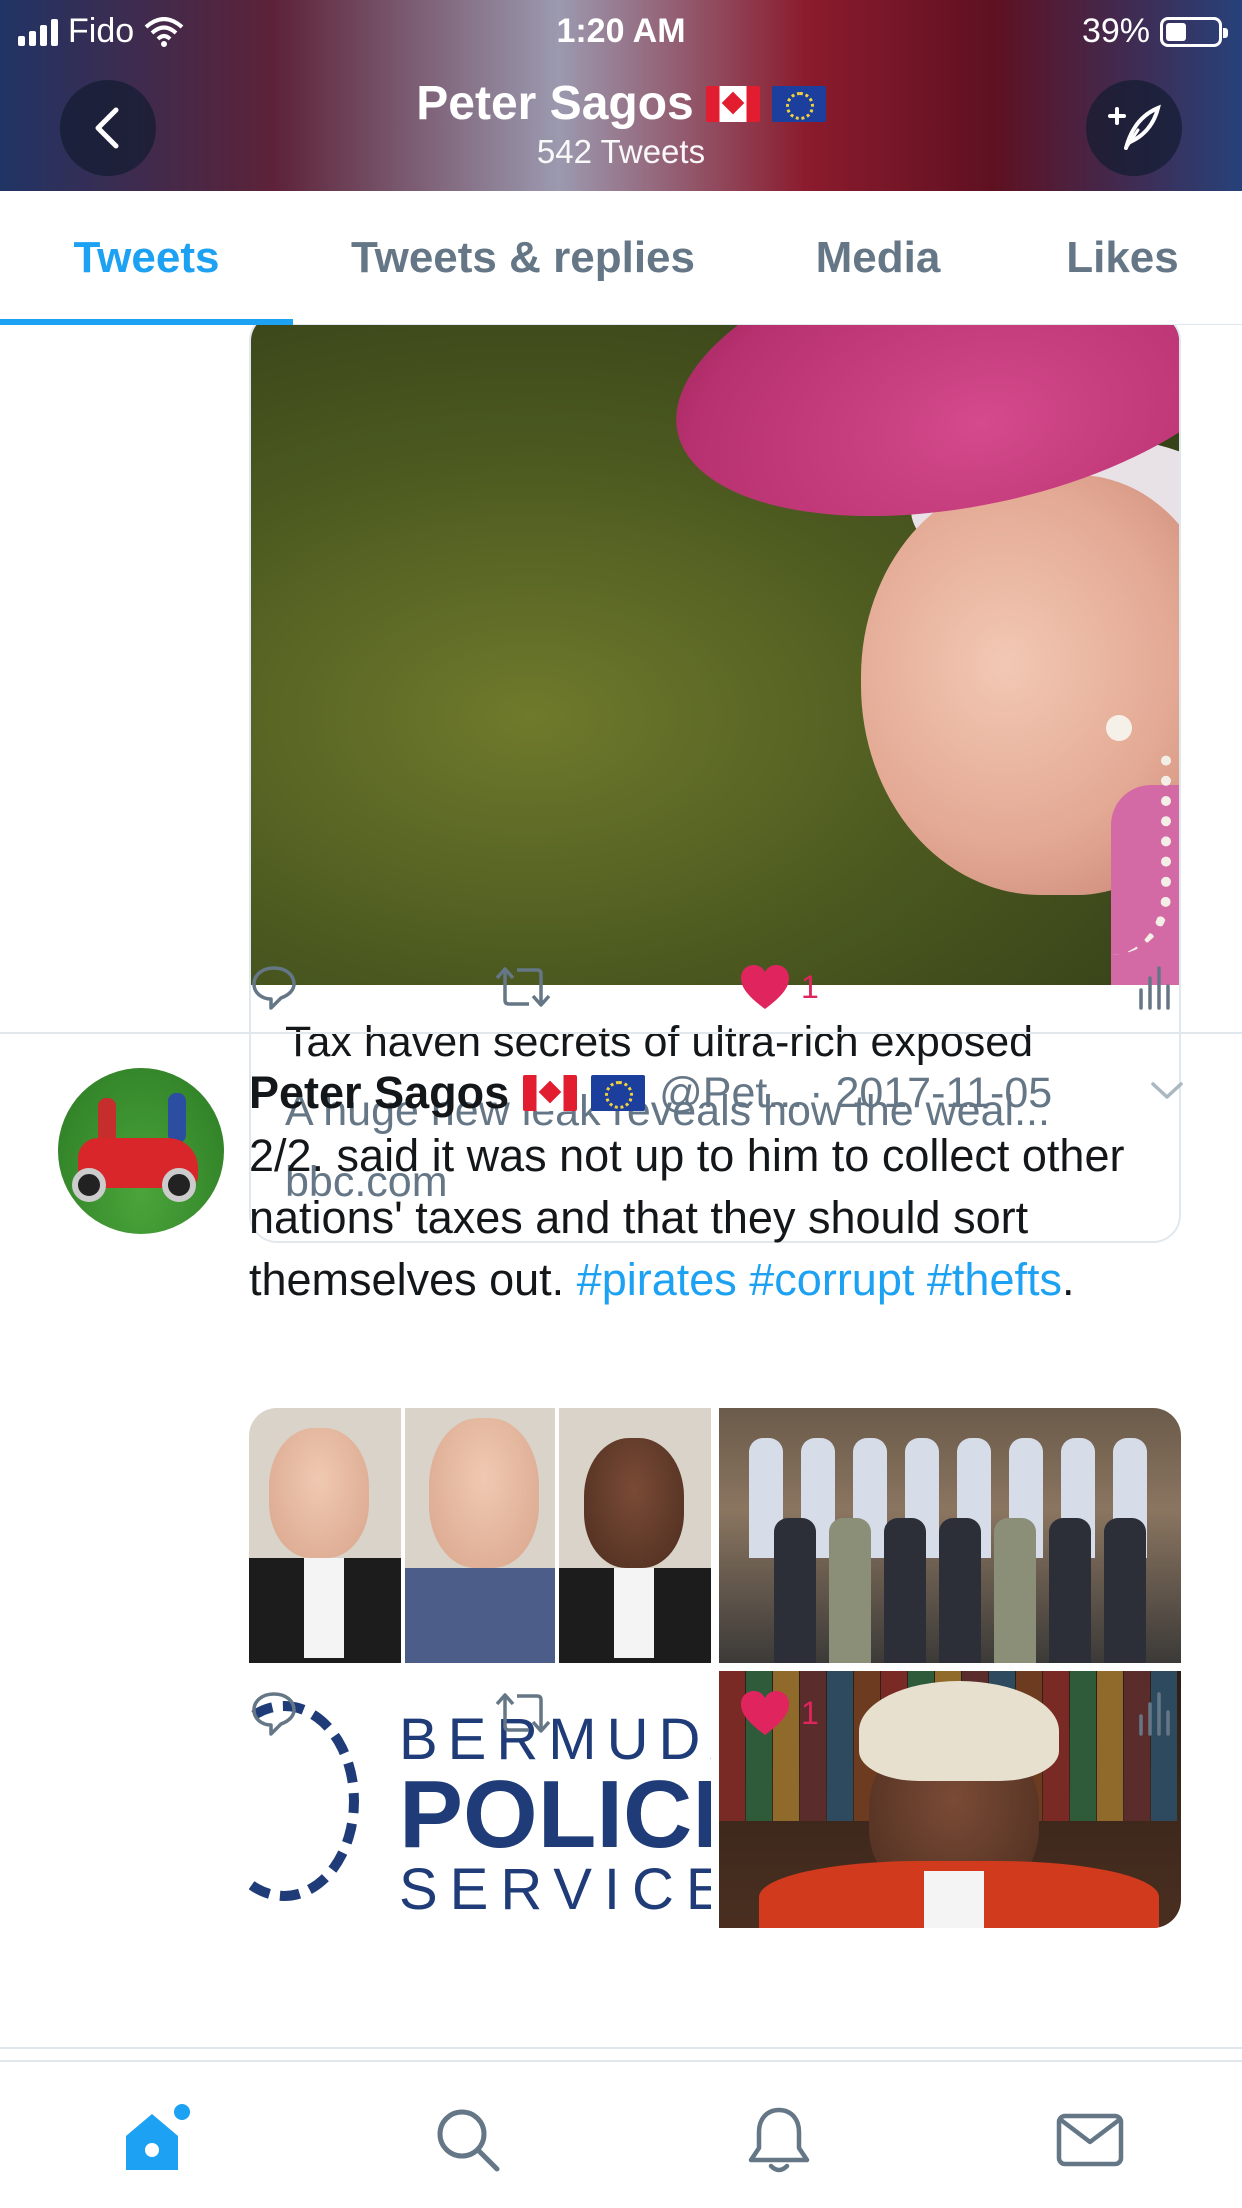 The height and width of the screenshot is (2208, 1242). I want to click on nav-messages, so click(1090, 2140).